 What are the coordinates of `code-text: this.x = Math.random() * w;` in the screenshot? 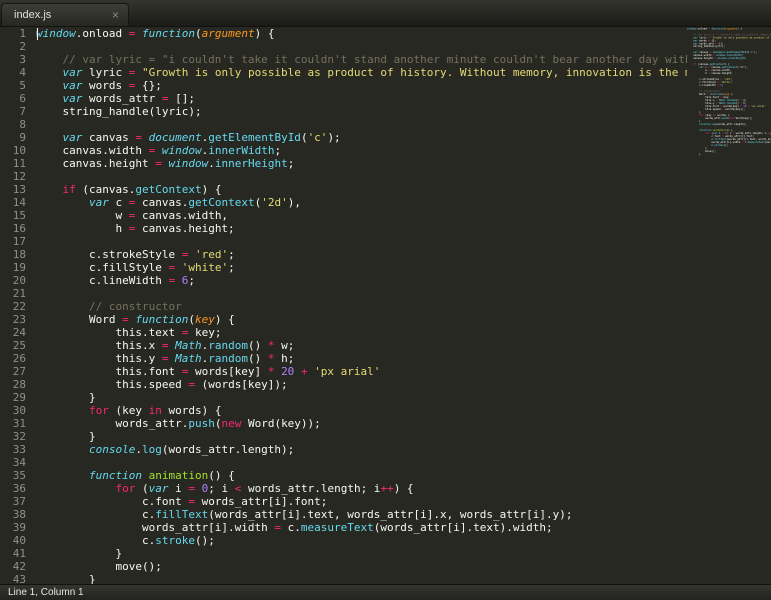 It's located at (165, 345).